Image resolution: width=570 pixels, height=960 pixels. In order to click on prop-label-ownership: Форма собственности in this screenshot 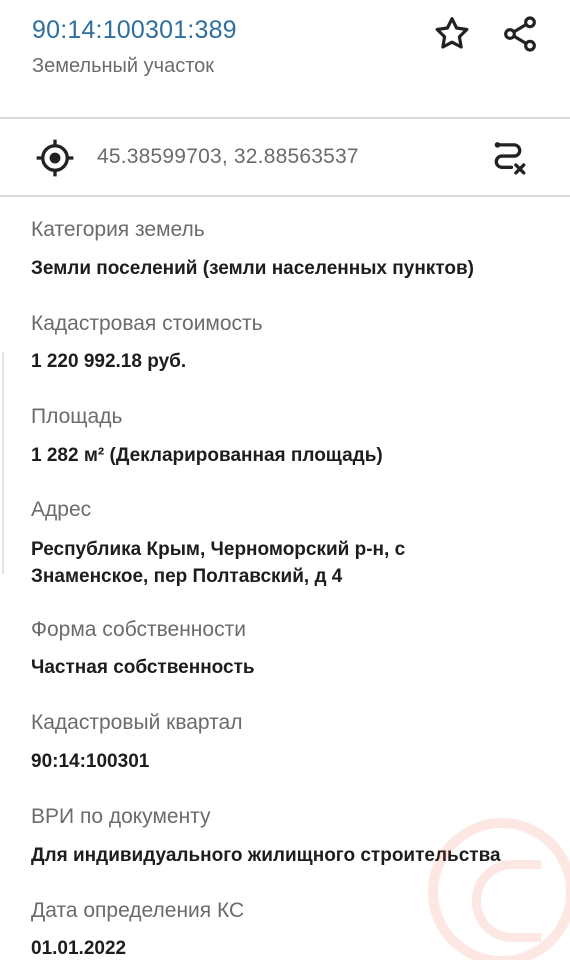, I will do `click(138, 629)`.